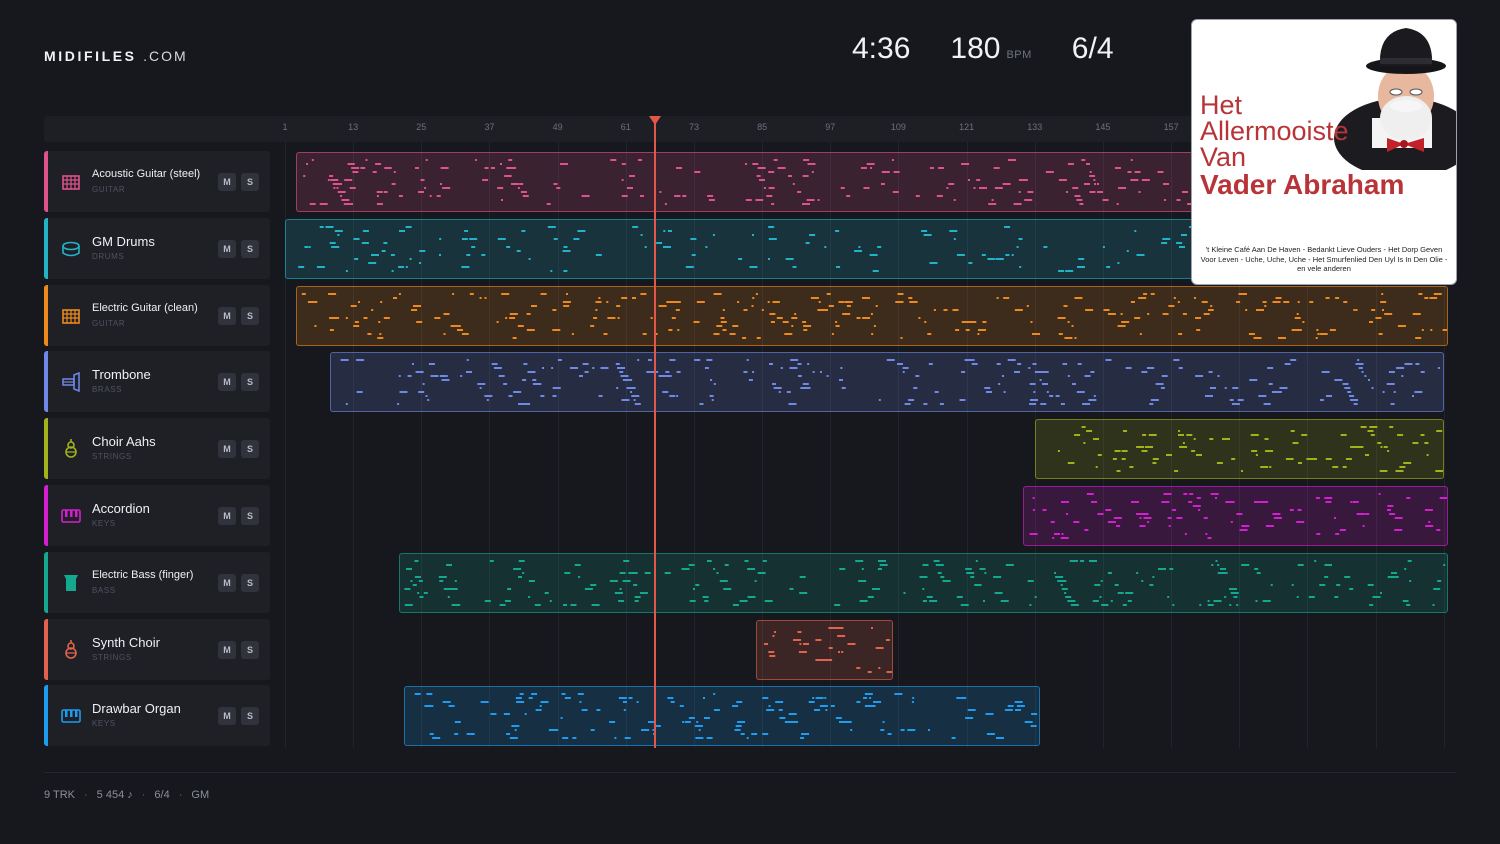 The height and width of the screenshot is (844, 1500). Describe the element at coordinates (157, 448) in the screenshot. I see `track-header: Choir Aahs STRINGS M S` at that location.